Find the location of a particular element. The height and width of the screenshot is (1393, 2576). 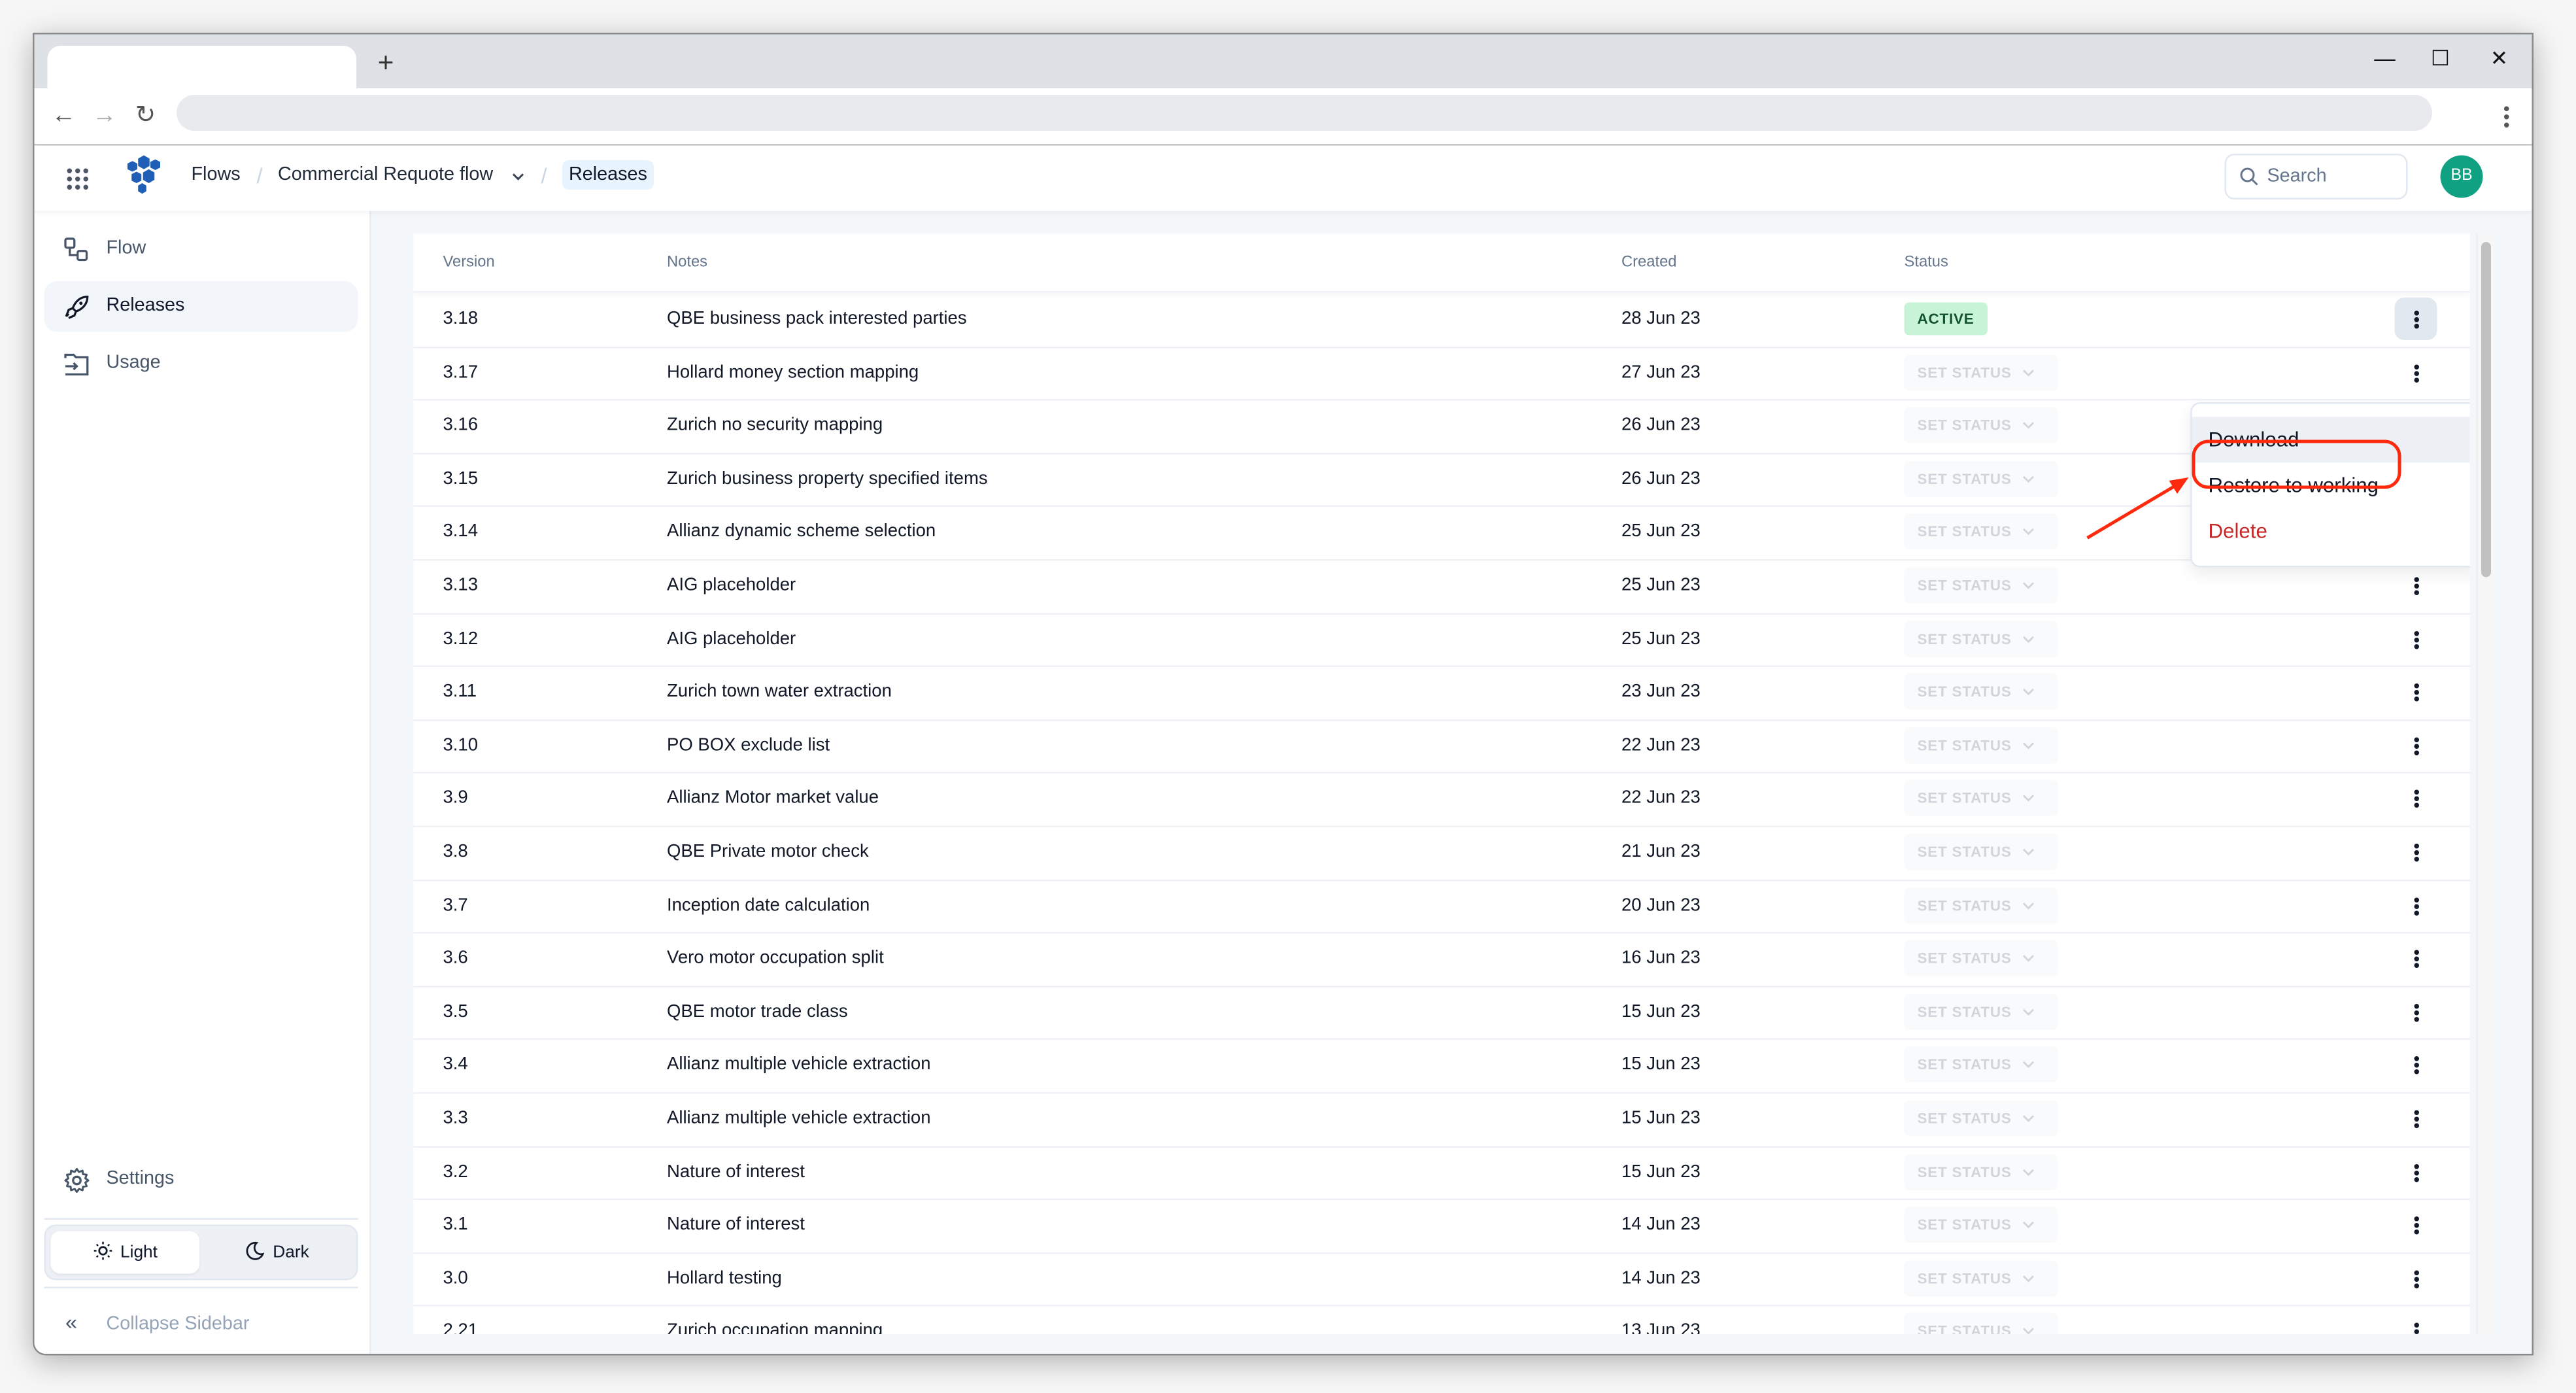

search-input: Search is located at coordinates (2316, 176).